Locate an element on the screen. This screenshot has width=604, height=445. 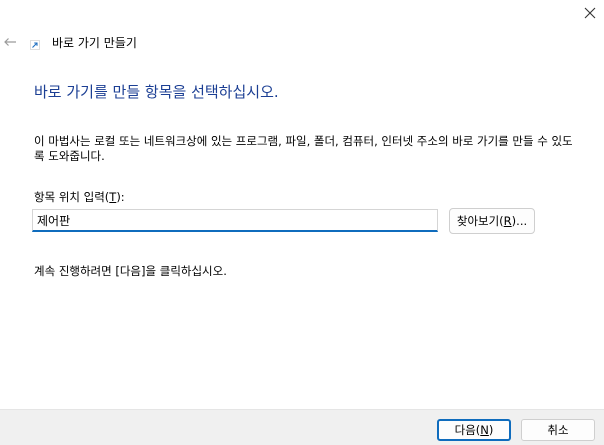
page-heading: 바로 가기를 만들 항목을 선택하십시오. is located at coordinates (156, 92).